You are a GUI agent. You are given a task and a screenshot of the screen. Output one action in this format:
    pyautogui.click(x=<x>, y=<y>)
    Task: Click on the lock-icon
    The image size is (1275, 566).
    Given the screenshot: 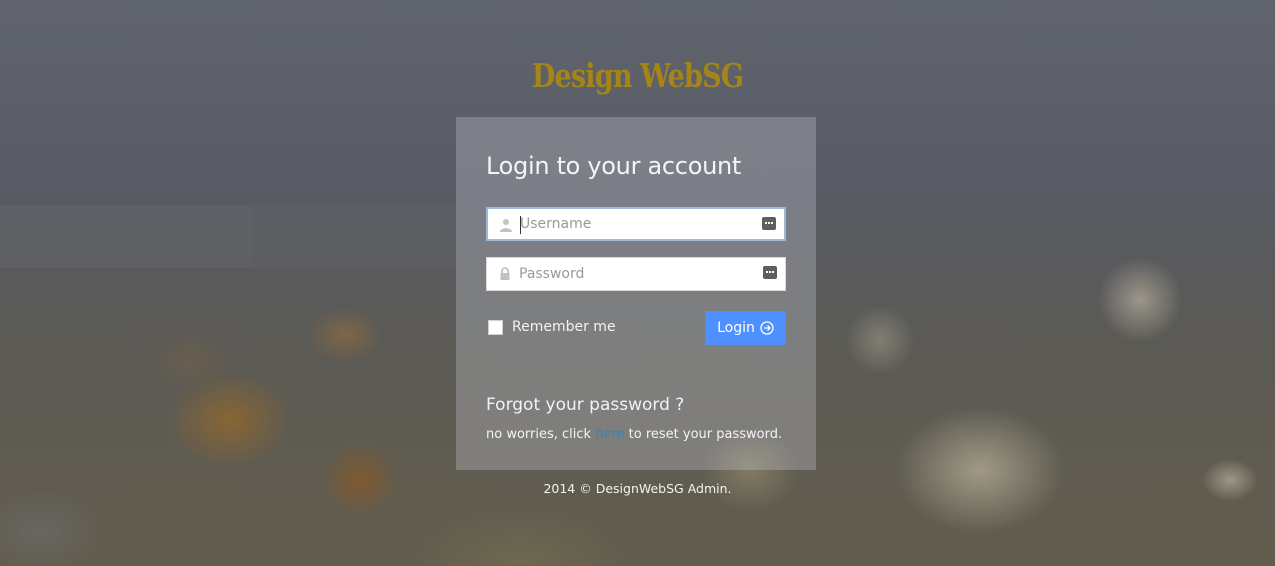 What is the action you would take?
    pyautogui.click(x=505, y=273)
    